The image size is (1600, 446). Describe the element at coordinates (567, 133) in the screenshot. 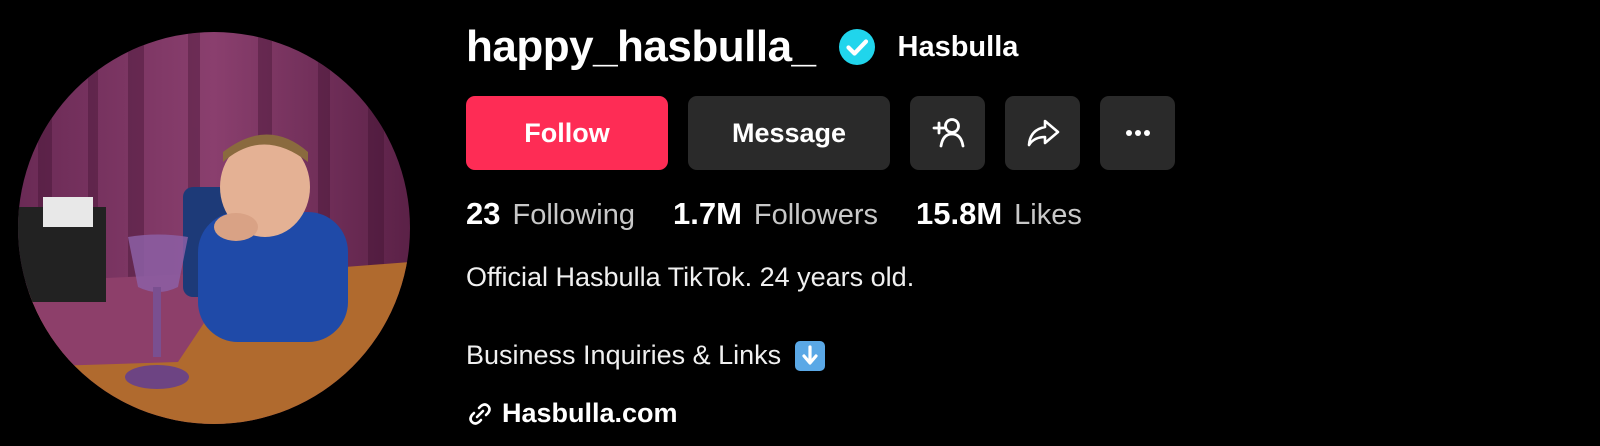

I see `follow-button: Follow` at that location.